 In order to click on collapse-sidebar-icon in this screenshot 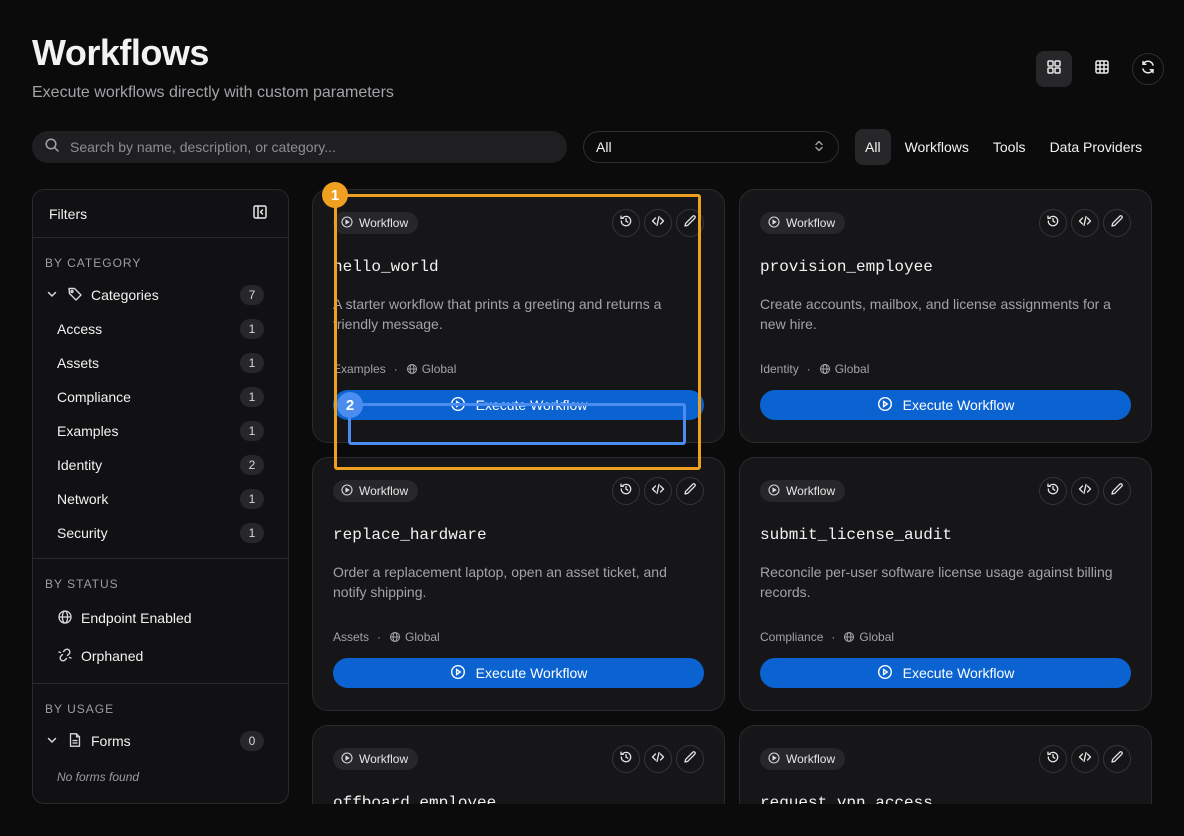, I will do `click(260, 213)`.